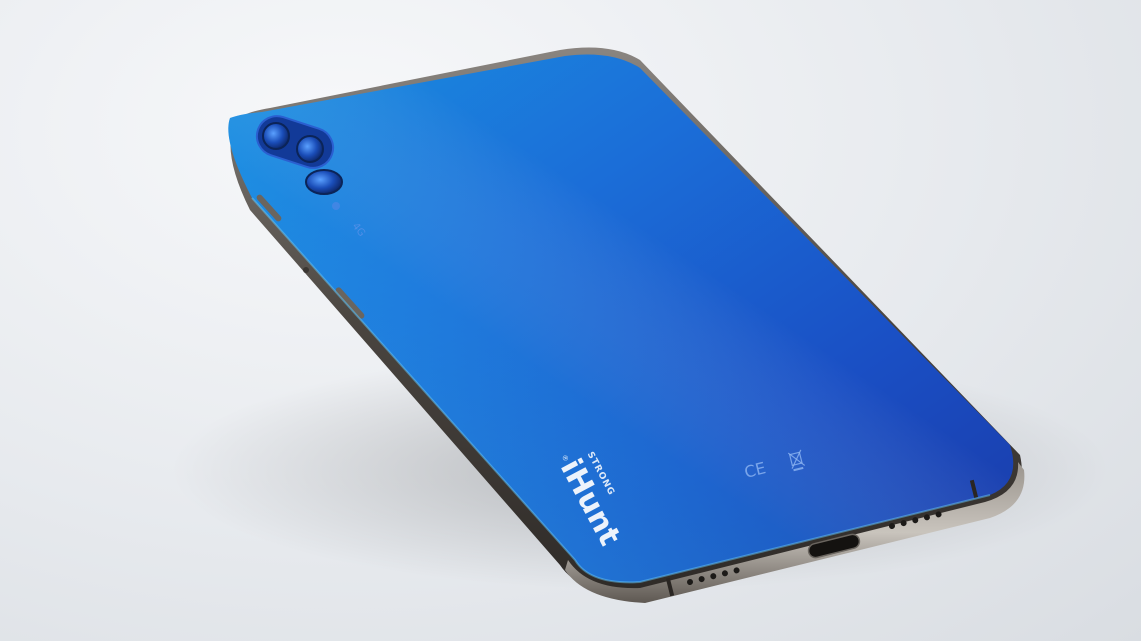  What do you see at coordinates (324, 182) in the screenshot?
I see `camera-lens-3-icon` at bounding box center [324, 182].